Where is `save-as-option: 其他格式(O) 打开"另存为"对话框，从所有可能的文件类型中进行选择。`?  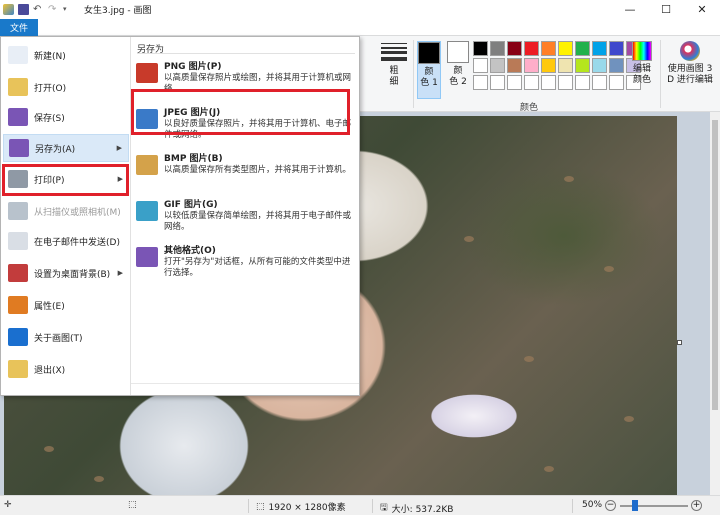
save-as-option: 其他格式(O) 打开"另存为"对话框，从所有可能的文件类型中进行选择。 is located at coordinates (246, 262).